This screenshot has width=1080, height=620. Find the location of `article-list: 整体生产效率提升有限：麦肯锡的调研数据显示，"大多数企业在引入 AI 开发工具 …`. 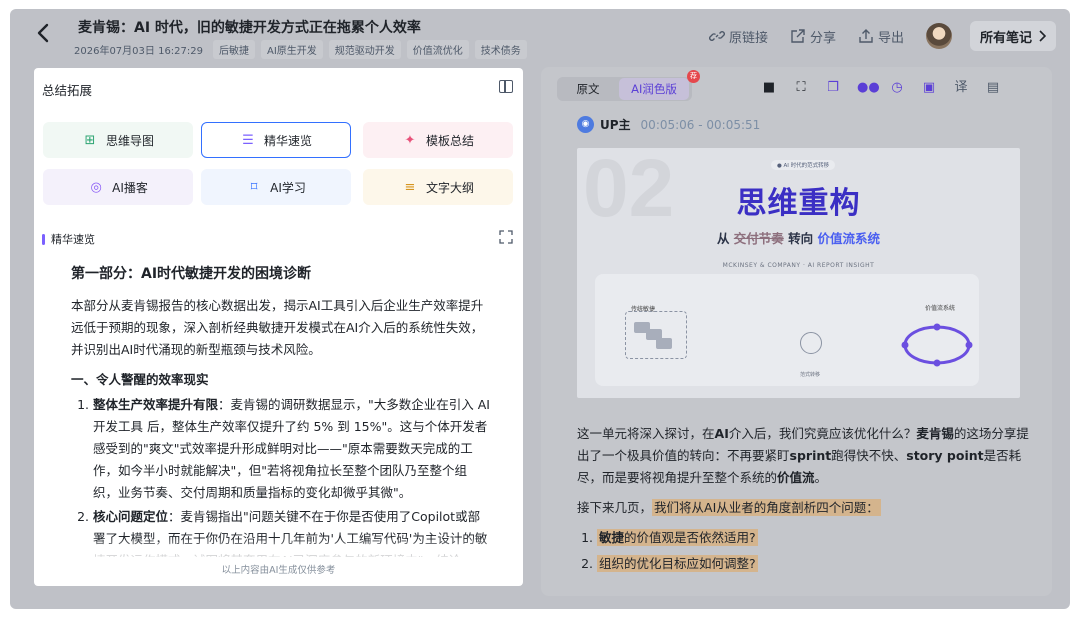

article-list: 整体生产效率提升有限：麦肯锡的调研数据显示，"大多数企业在引入 AI 开发工具 … is located at coordinates (281, 475).